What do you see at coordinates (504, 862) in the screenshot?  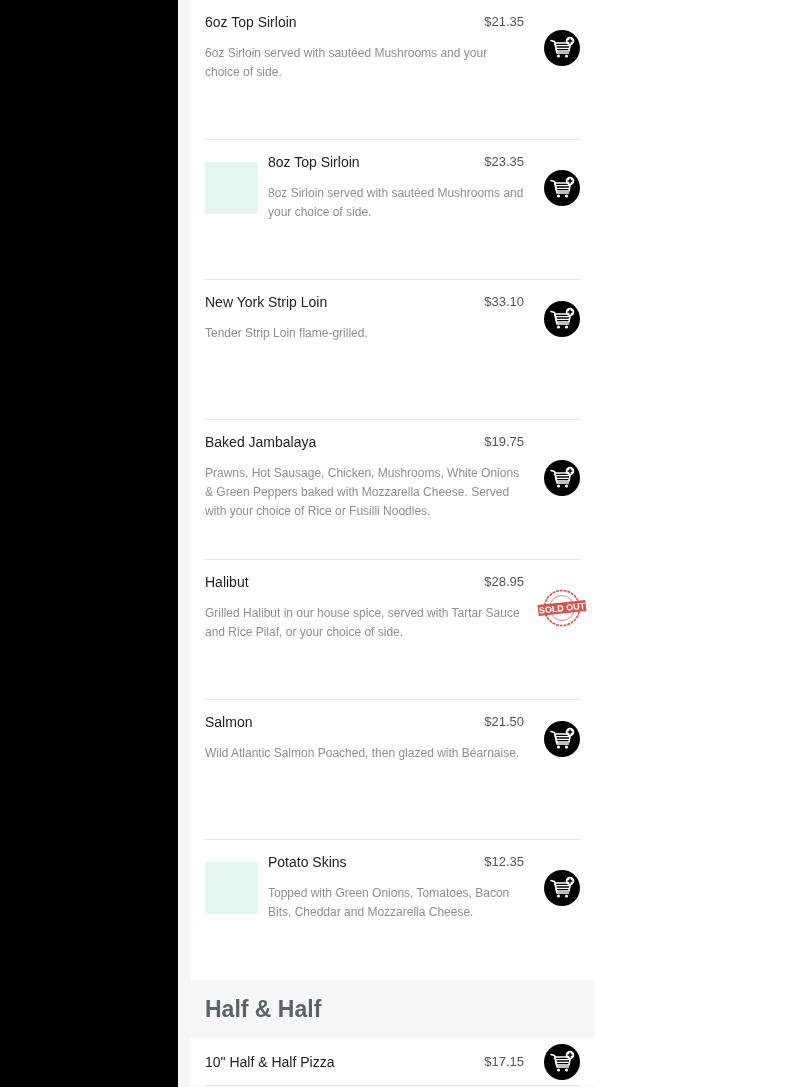 I see `item-price: $12.35` at bounding box center [504, 862].